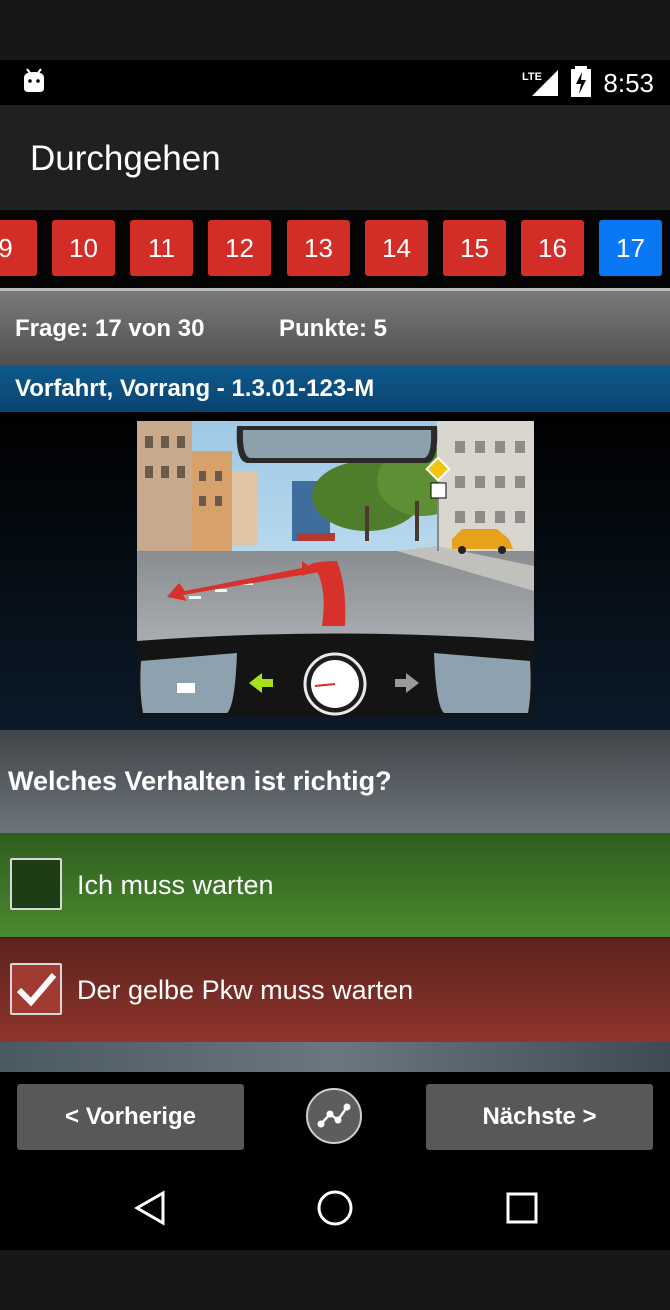  What do you see at coordinates (130, 1117) in the screenshot?
I see `previous-button: < Vorherige` at bounding box center [130, 1117].